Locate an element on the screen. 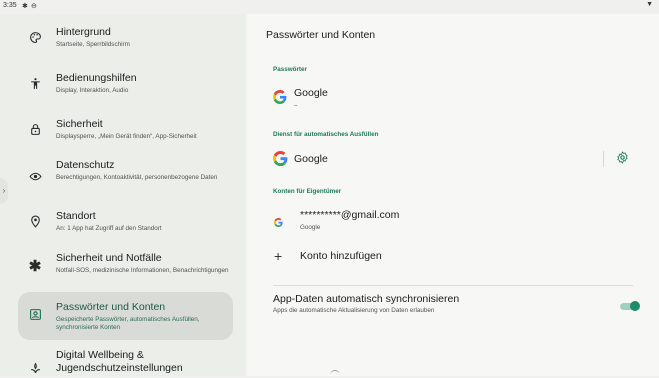 Image resolution: width=659 pixels, height=378 pixels. status-bar: 3:35 ✱ ⊖ ▼ is located at coordinates (329, 7).